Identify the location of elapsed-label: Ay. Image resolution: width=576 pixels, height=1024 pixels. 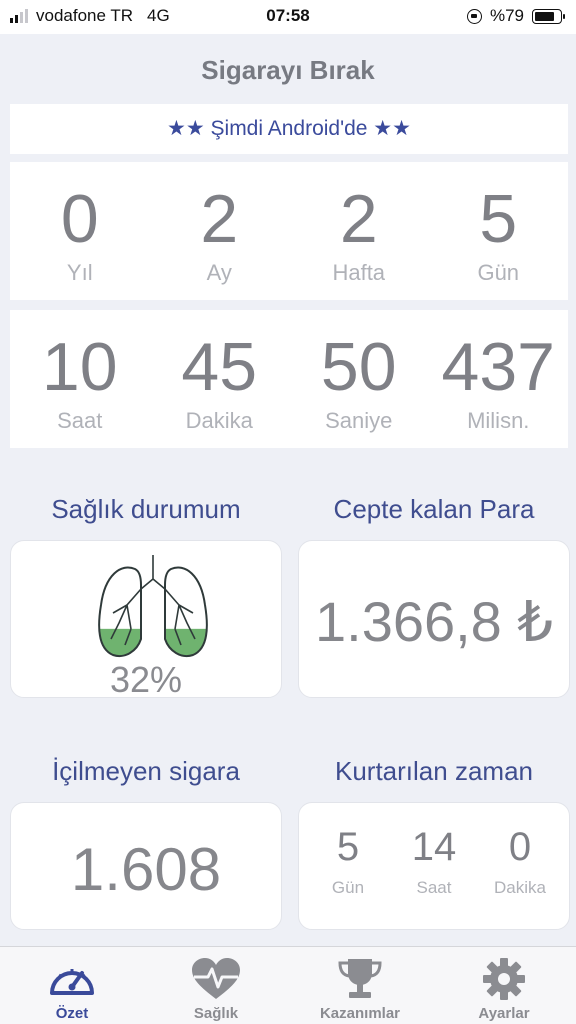
(219, 272).